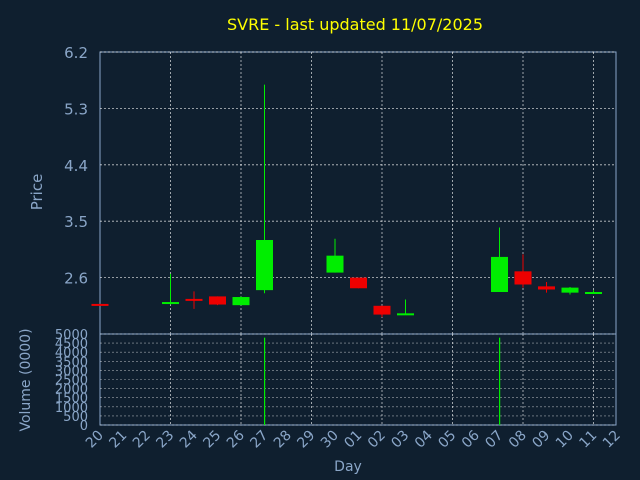 The width and height of the screenshot is (640, 480). Describe the element at coordinates (76, 53) in the screenshot. I see `price-tick-label: 6.2` at that location.